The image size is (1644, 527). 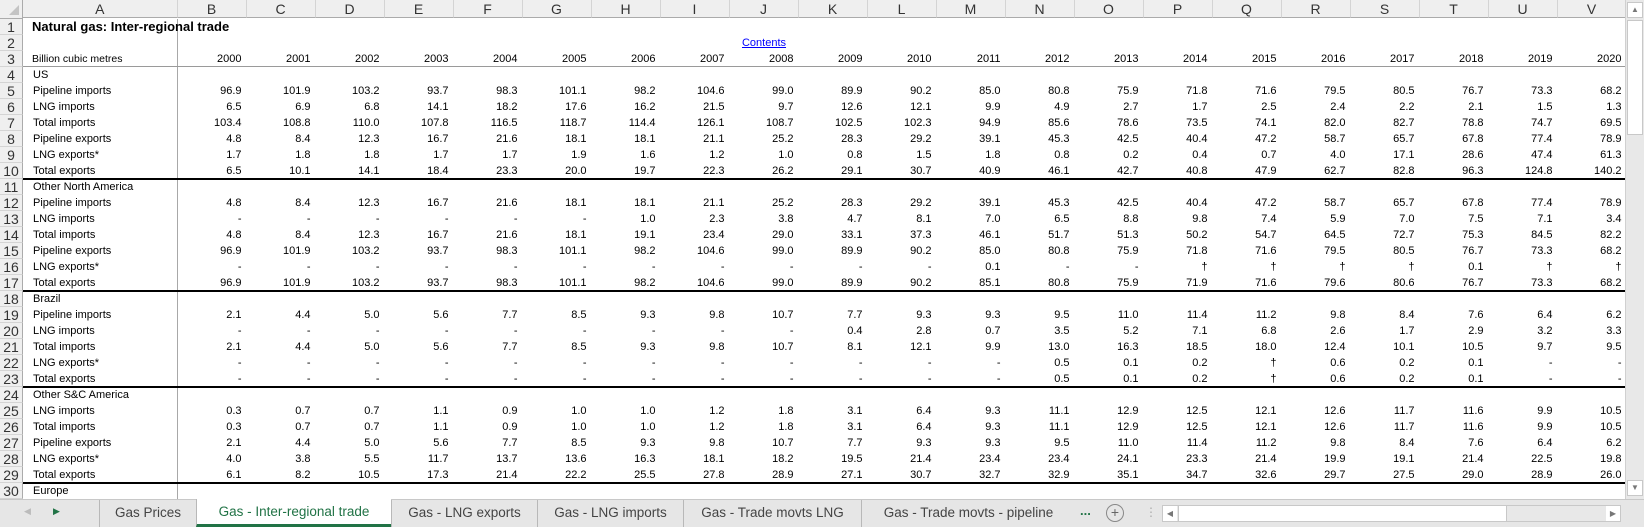 I want to click on data-cell: 21.4, so click(x=1247, y=459).